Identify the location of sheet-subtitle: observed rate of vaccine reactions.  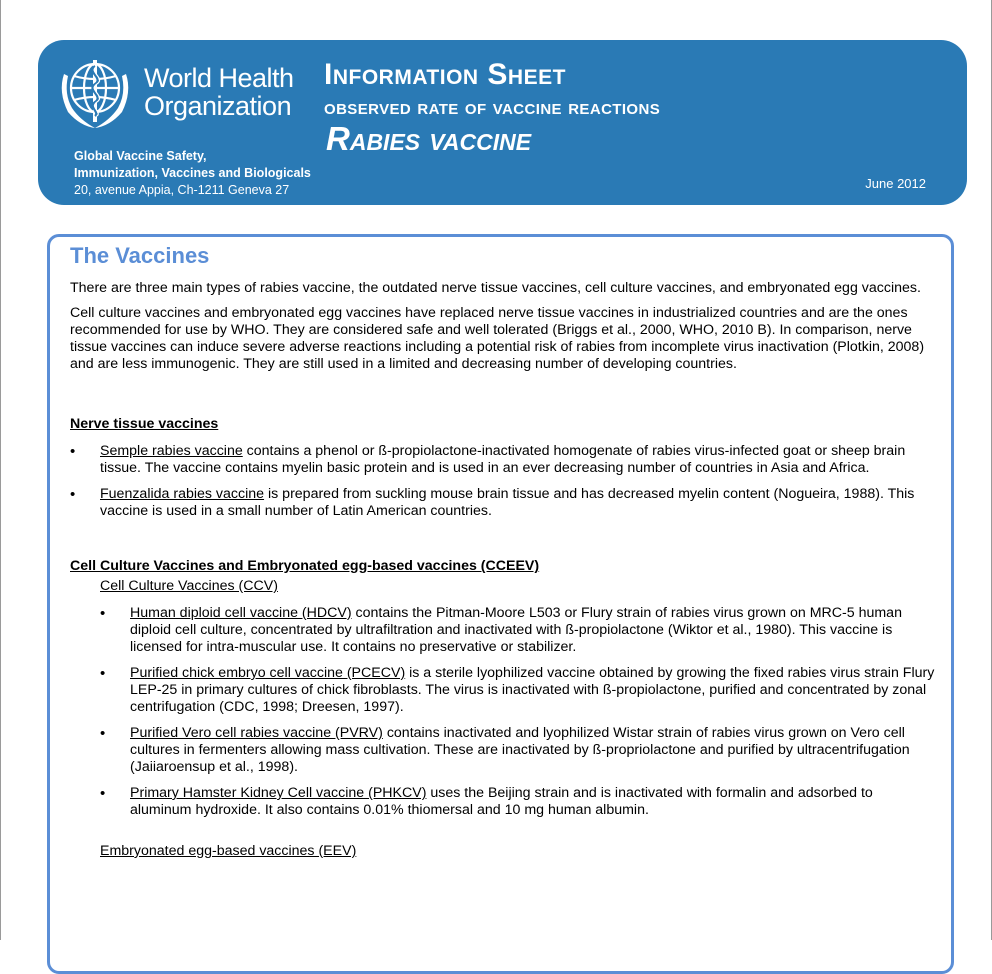
(492, 107).